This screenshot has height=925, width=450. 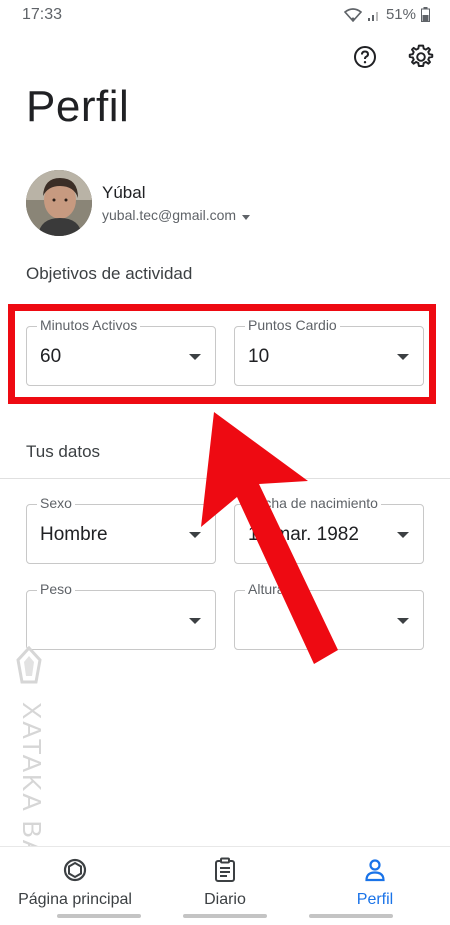 I want to click on home-ring-icon, so click(x=75, y=872).